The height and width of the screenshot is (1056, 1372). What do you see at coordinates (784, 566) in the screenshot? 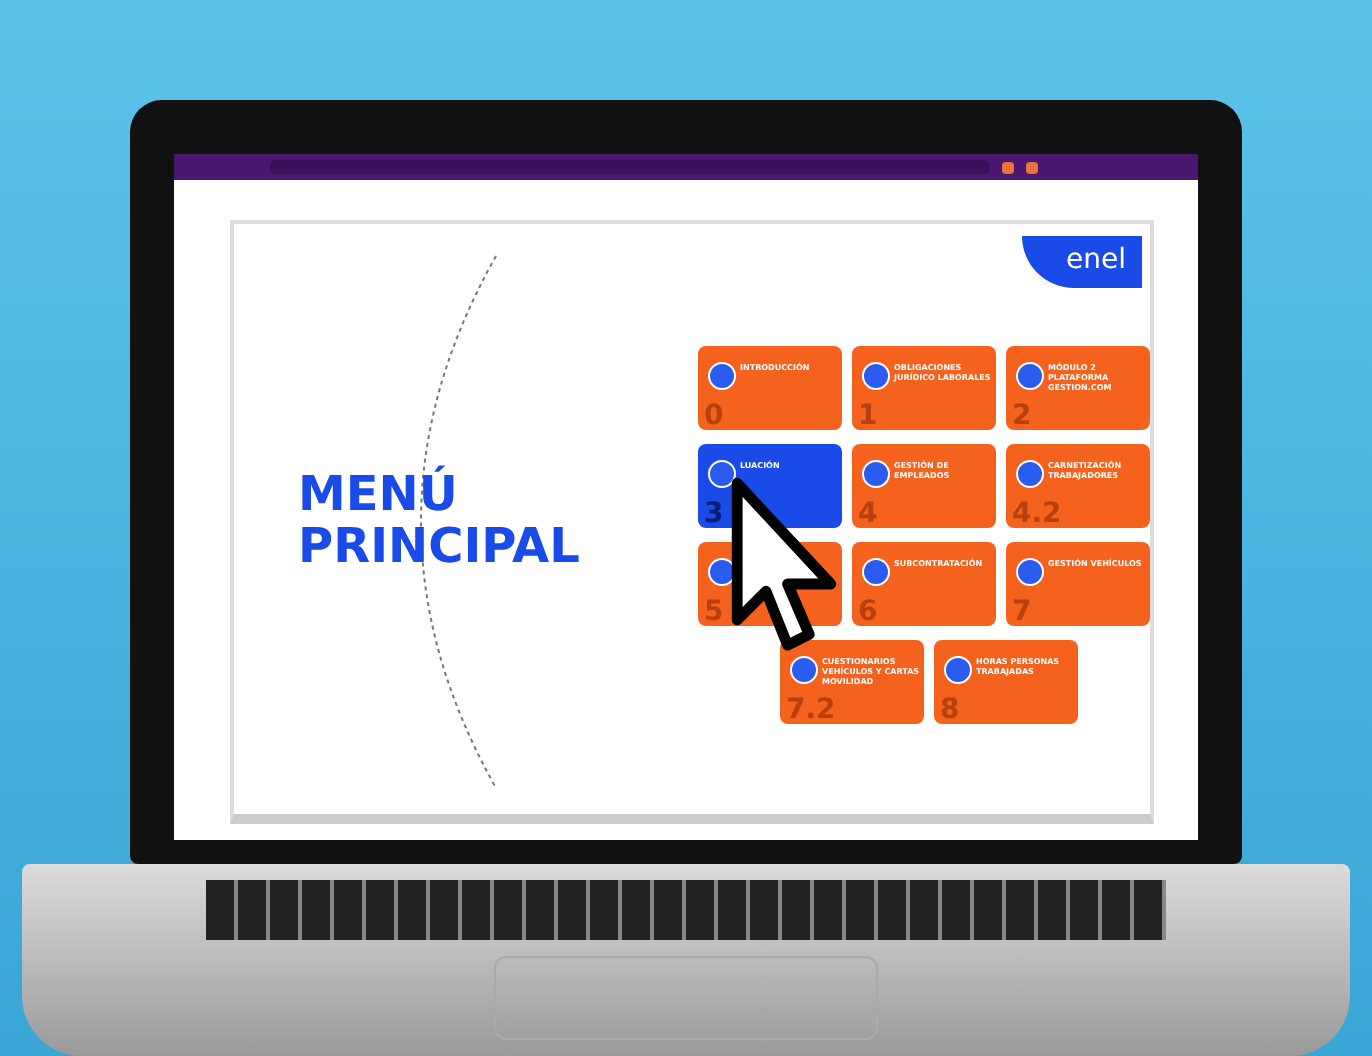
I see `pointer-cursor-icon` at bounding box center [784, 566].